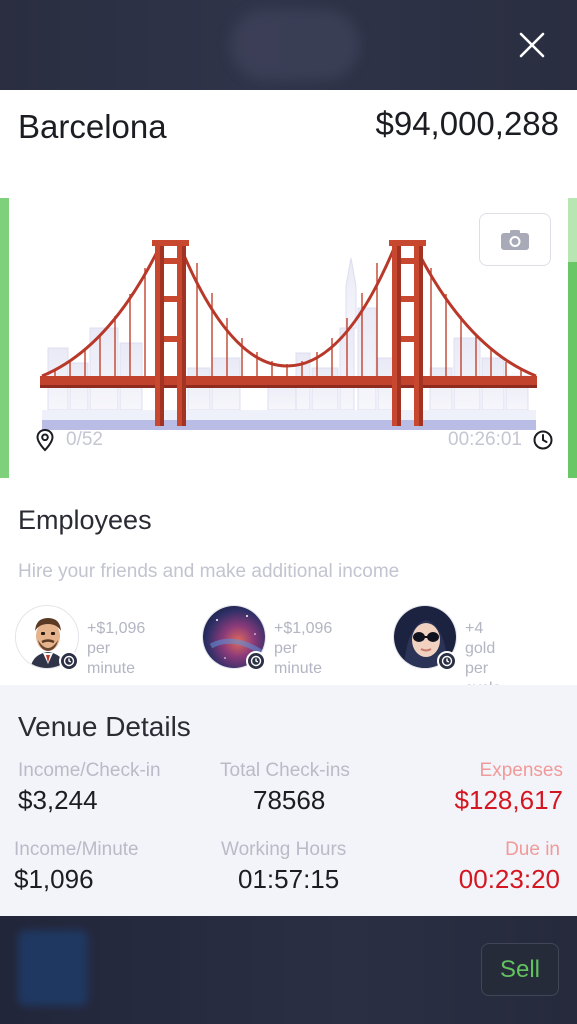 Image resolution: width=577 pixels, height=1024 pixels. What do you see at coordinates (467, 123) in the screenshot?
I see `venue-value: $94,000,288` at bounding box center [467, 123].